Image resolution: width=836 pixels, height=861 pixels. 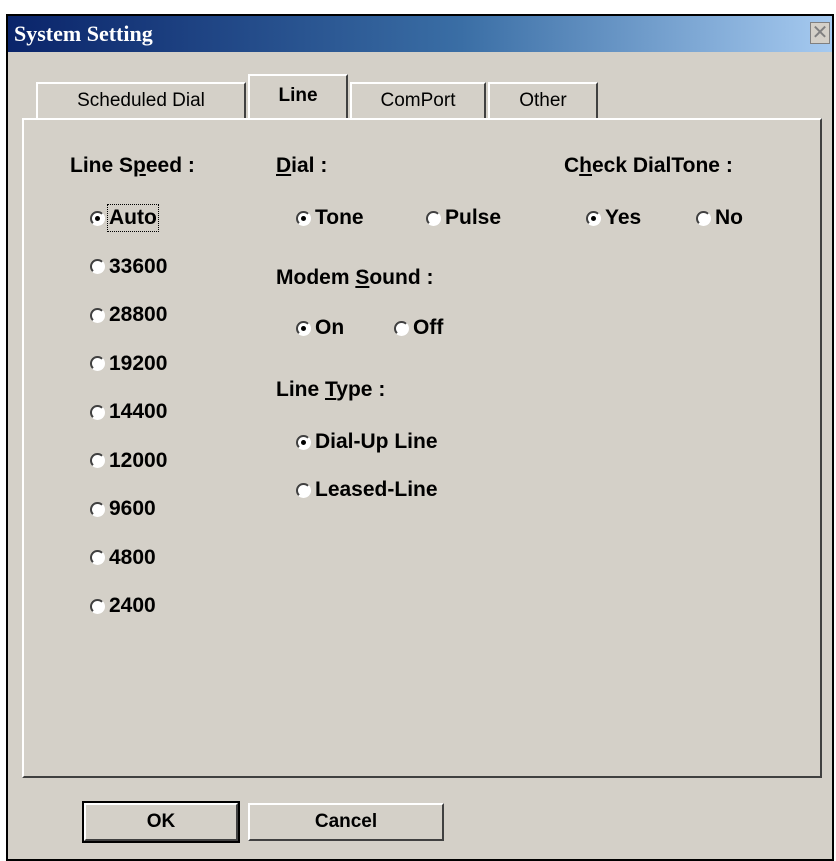 I want to click on line-speed-option-12000: 12000, so click(x=128, y=461).